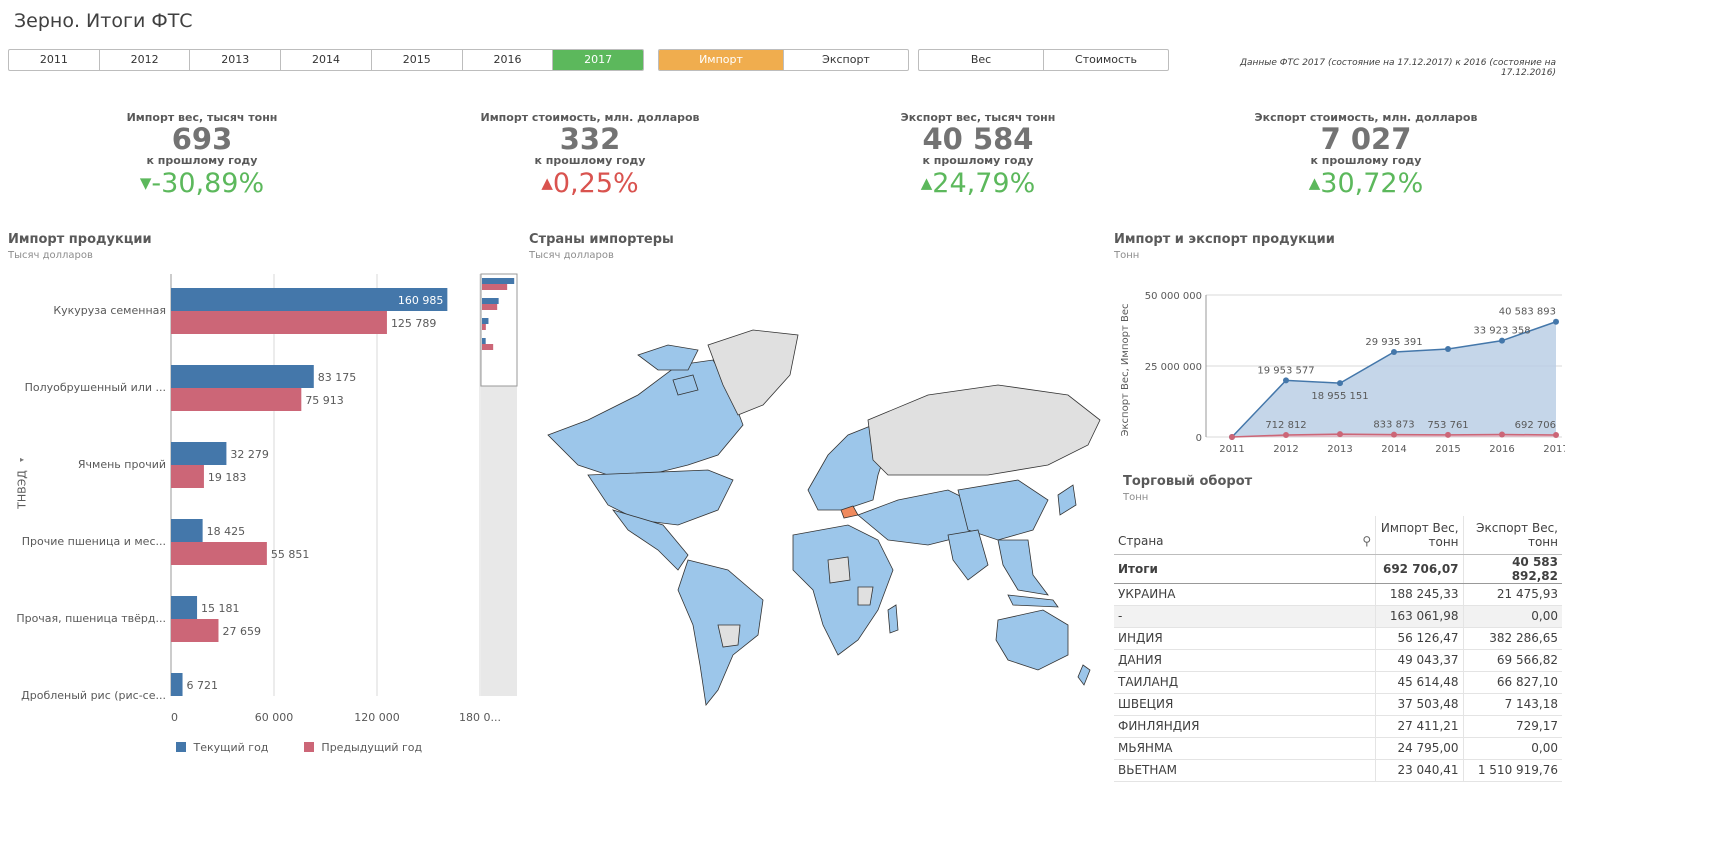 This screenshot has width=1714, height=842. What do you see at coordinates (227, 477) in the screenshot?
I see `bar-value-label: 19 183` at bounding box center [227, 477].